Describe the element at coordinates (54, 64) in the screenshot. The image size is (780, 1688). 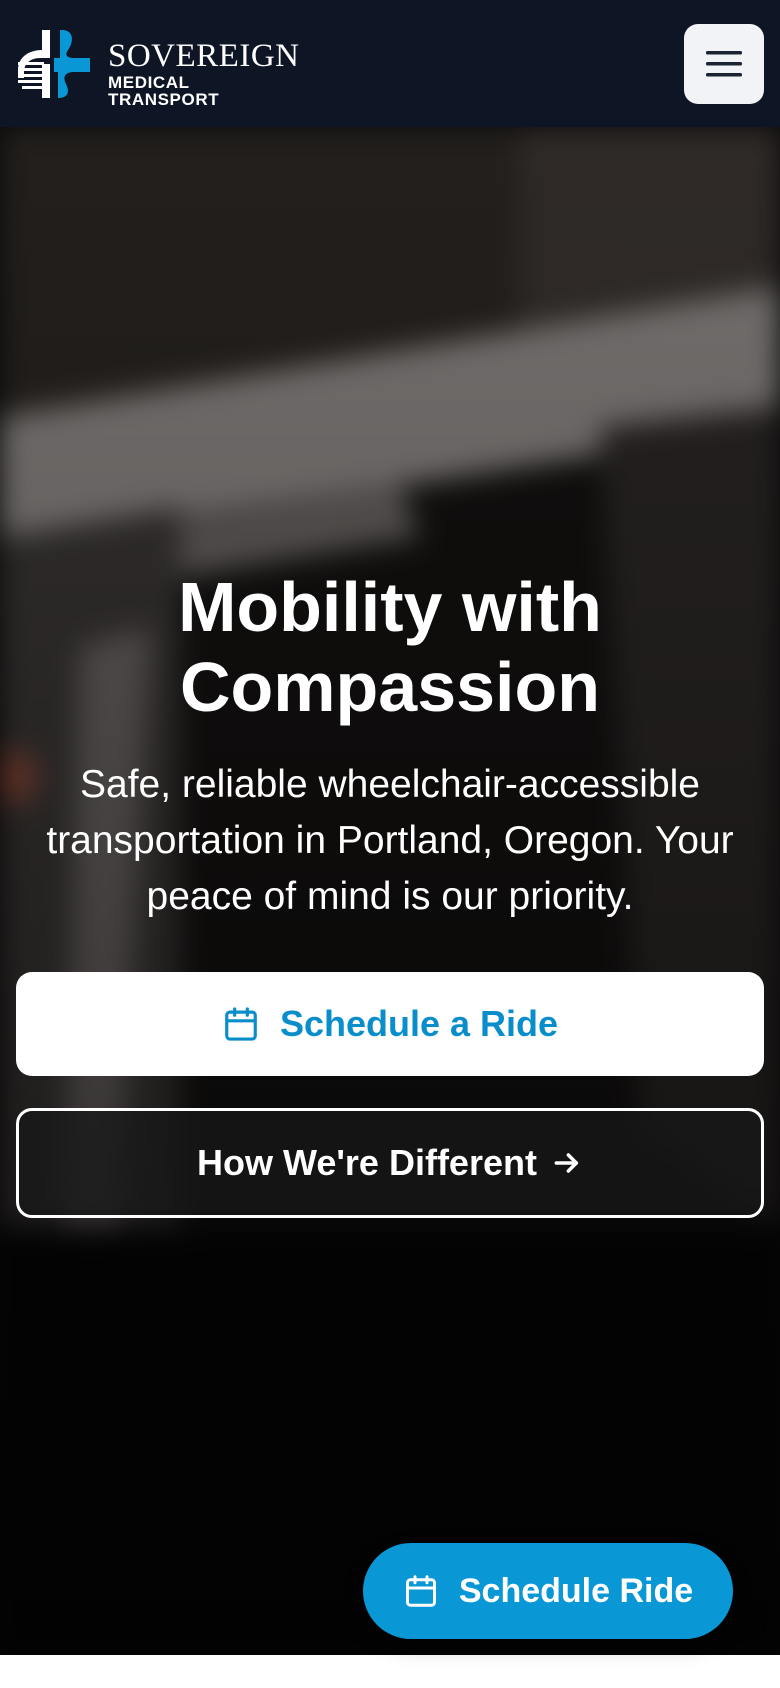
I see `logo-mark-icon` at that location.